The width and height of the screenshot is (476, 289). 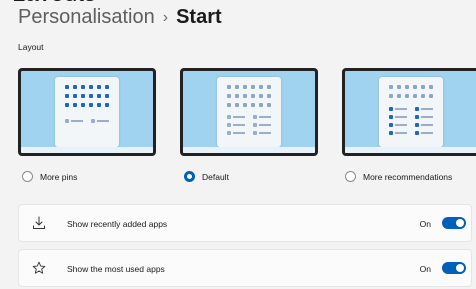 What do you see at coordinates (454, 223) in the screenshot?
I see `recently-added-apps-toggle` at bounding box center [454, 223].